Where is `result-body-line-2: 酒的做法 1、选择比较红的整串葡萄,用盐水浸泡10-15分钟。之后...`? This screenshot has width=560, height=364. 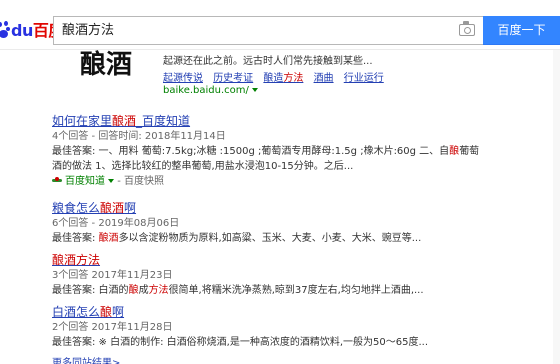
result-body-line-2: 酒的做法 1、选择比较红的整串葡萄,用盐水浸泡10-15分钟。之后... is located at coordinates (203, 166).